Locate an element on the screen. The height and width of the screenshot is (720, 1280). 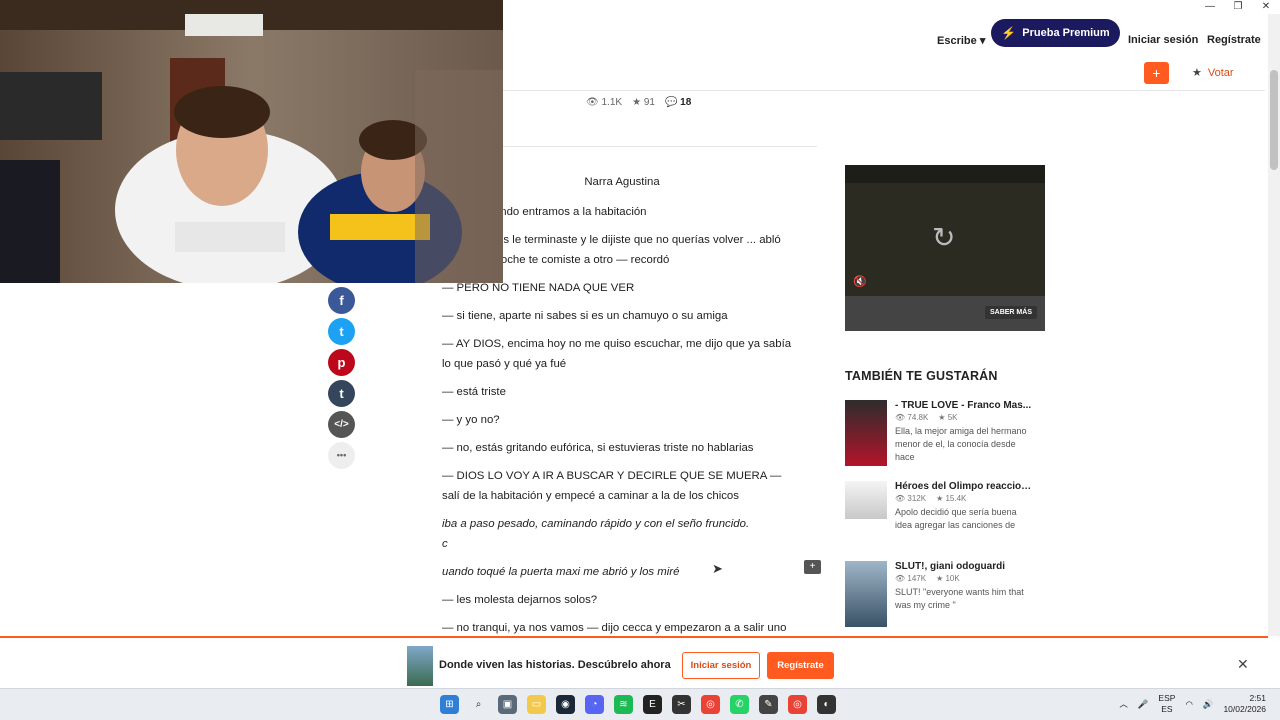
book-stats: 👁 147K ★ 10K is located at coordinates (927, 578).